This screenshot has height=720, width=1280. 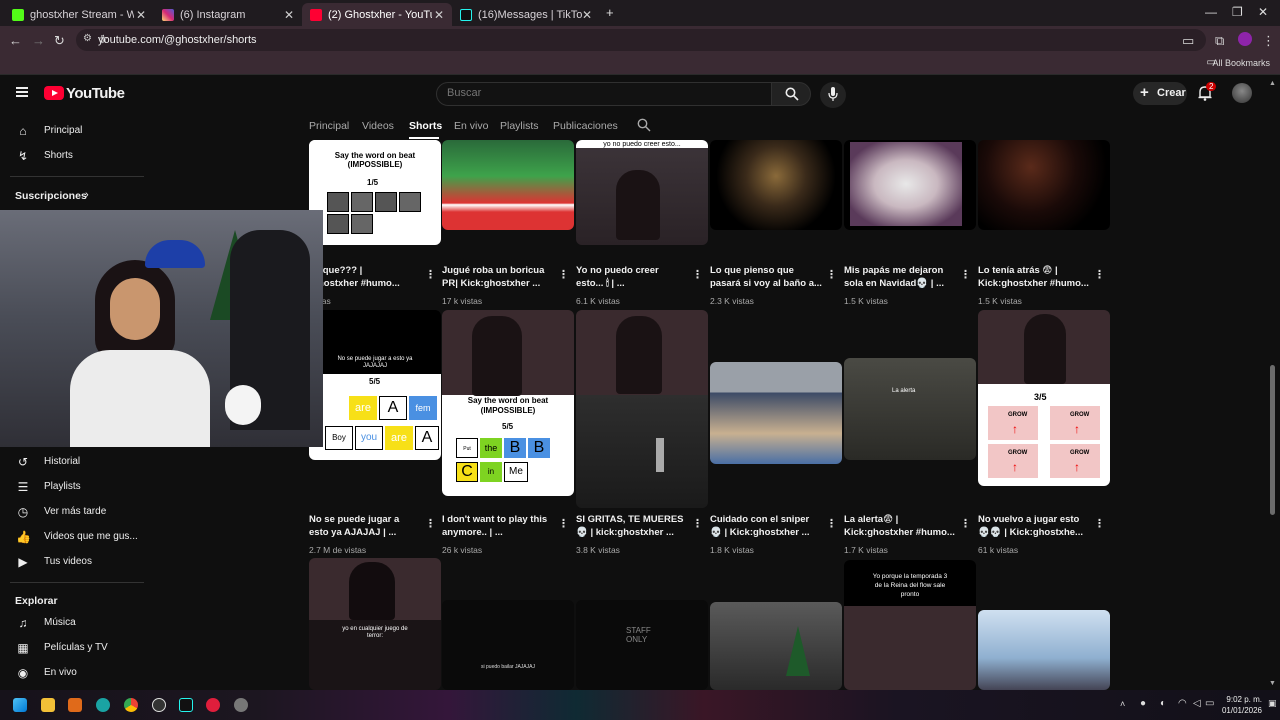 What do you see at coordinates (1237, 12) in the screenshot?
I see `restore-icon: ❐` at bounding box center [1237, 12].